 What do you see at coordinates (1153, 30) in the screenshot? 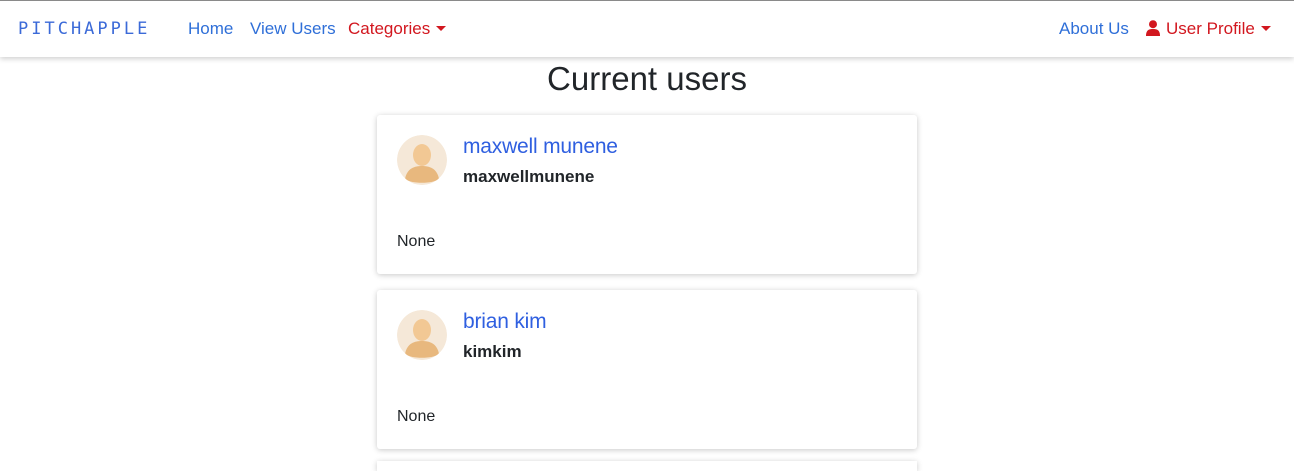
I see `user-icon` at bounding box center [1153, 30].